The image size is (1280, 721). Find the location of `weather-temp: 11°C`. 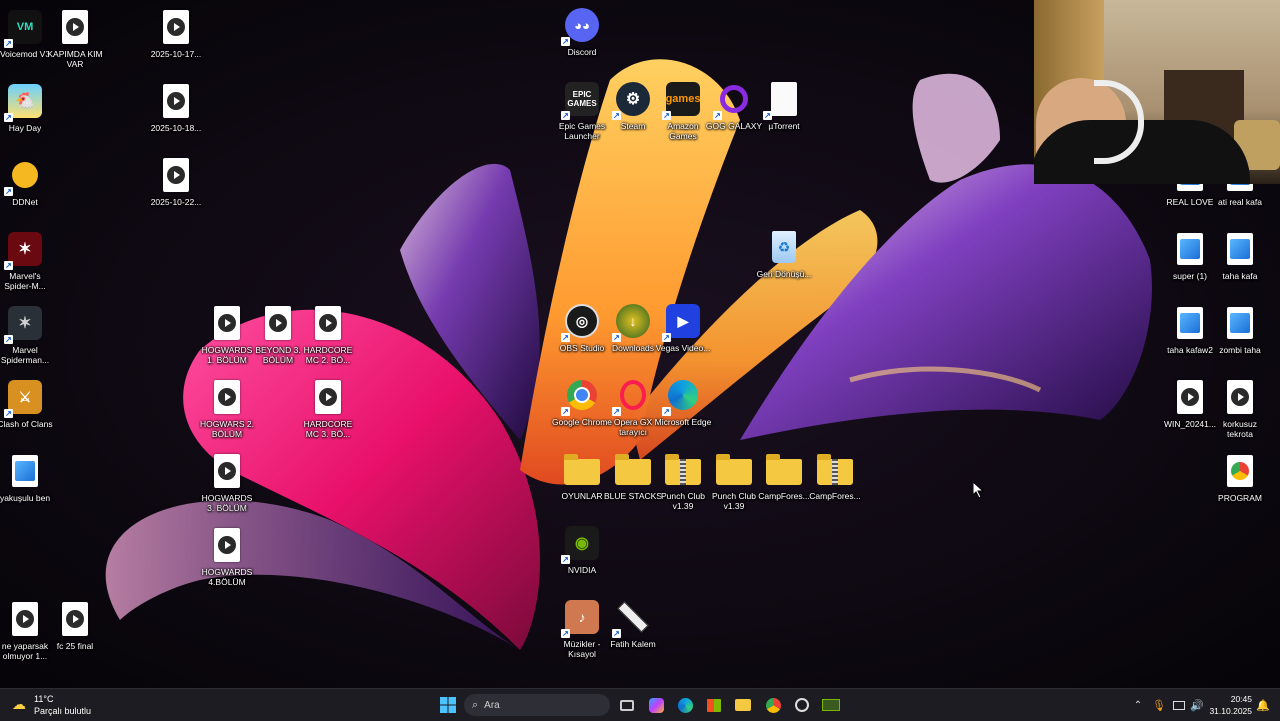

weather-temp: 11°C is located at coordinates (44, 699).